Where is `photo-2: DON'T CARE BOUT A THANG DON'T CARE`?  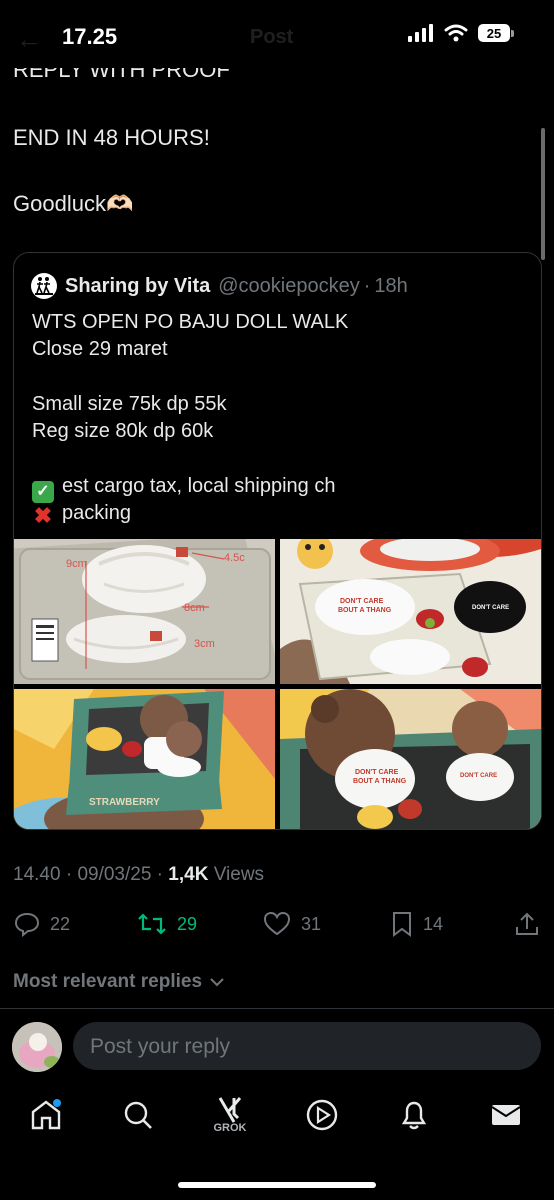 photo-2: DON'T CARE BOUT A THANG DON'T CARE is located at coordinates (410, 611).